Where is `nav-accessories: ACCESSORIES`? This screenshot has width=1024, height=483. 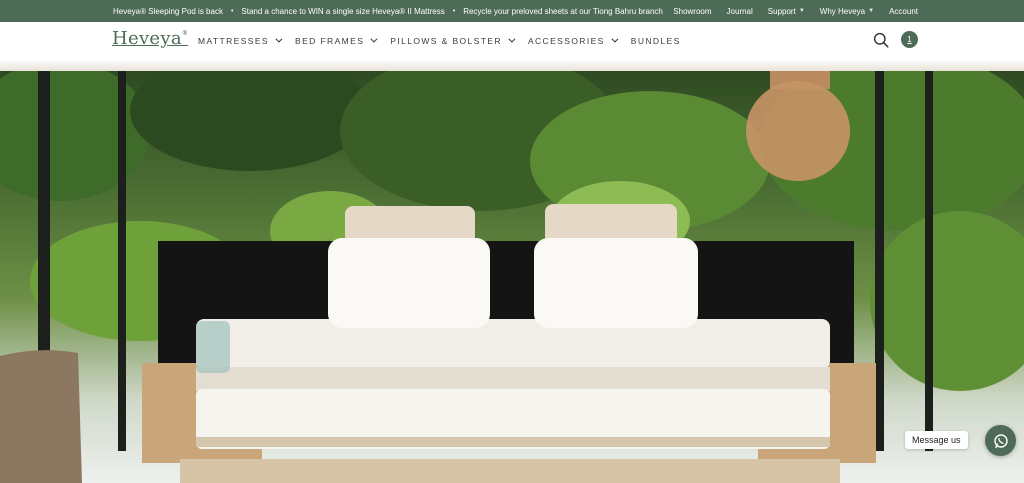 nav-accessories: ACCESSORIES is located at coordinates (573, 40).